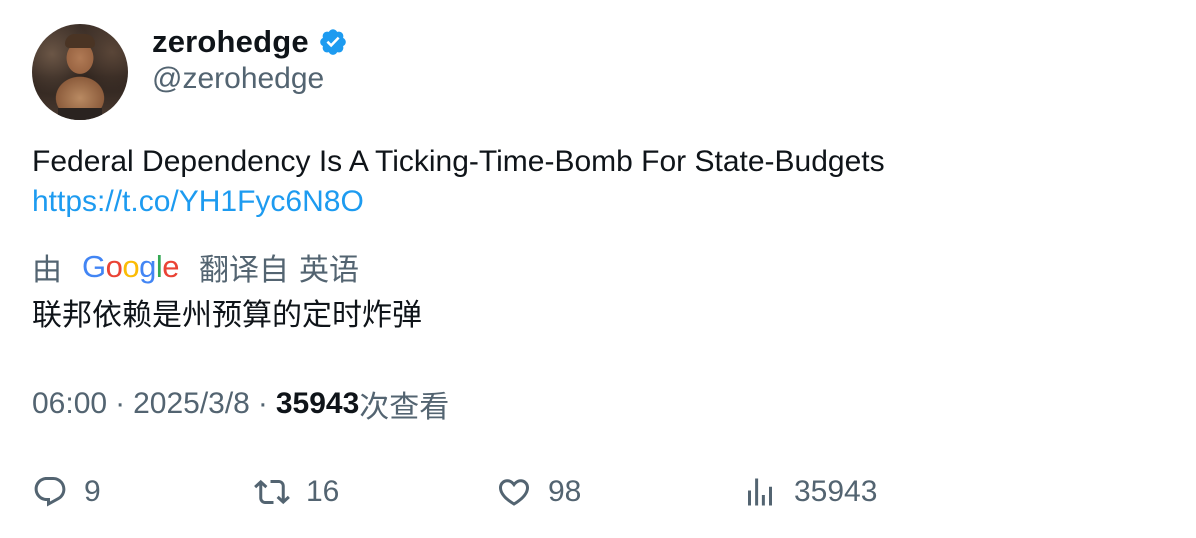 The height and width of the screenshot is (538, 1196). Describe the element at coordinates (538, 492) in the screenshot. I see `like-button: 98` at that location.